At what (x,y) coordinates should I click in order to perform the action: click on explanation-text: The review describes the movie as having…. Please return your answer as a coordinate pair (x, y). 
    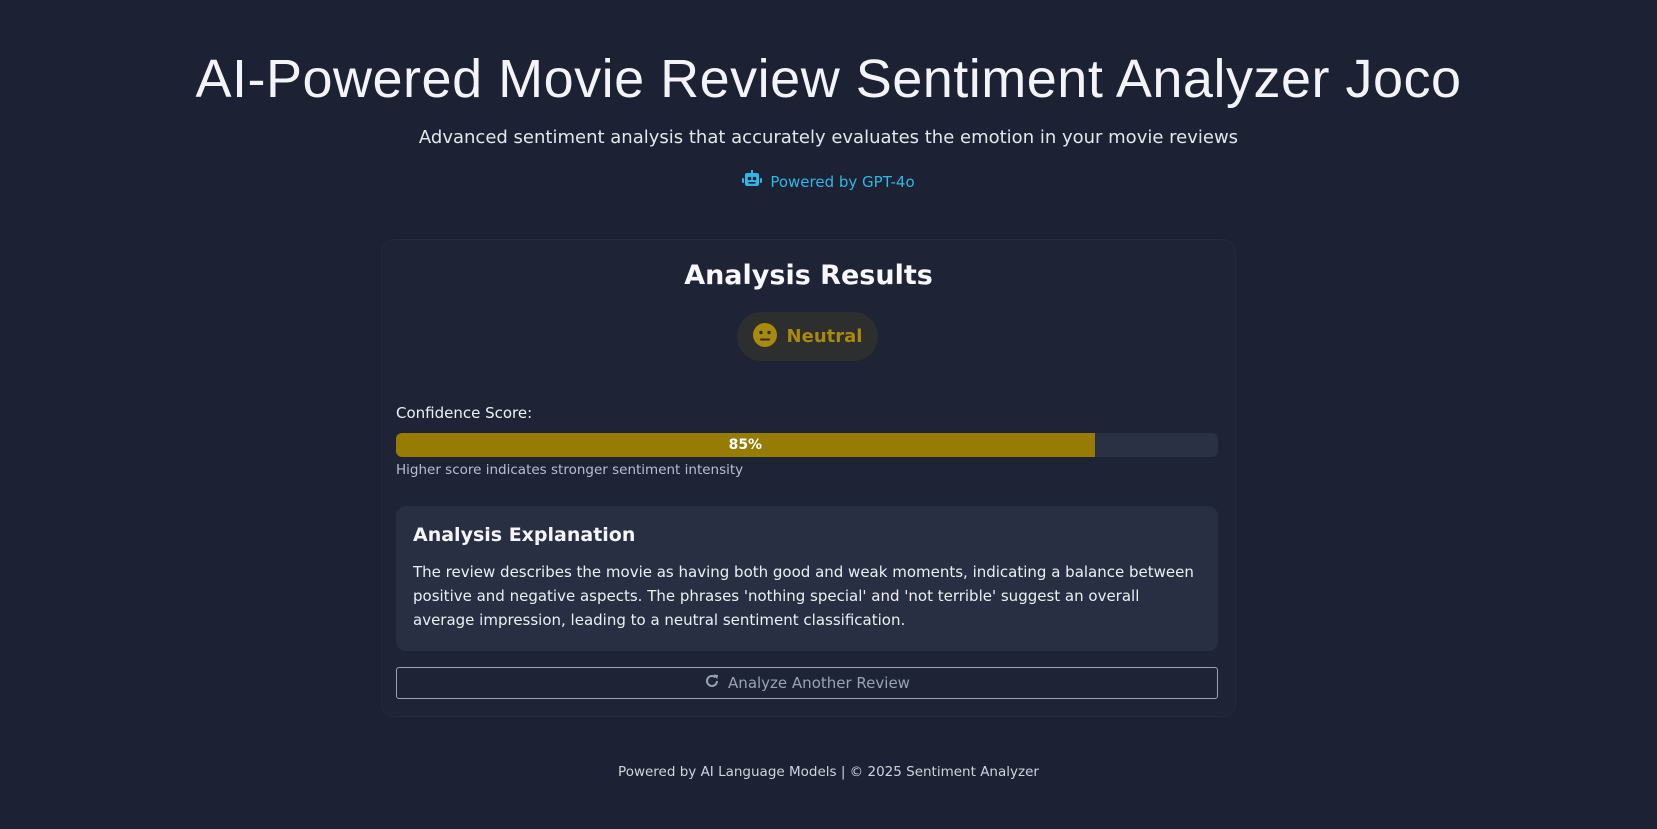
    Looking at the image, I should click on (803, 596).